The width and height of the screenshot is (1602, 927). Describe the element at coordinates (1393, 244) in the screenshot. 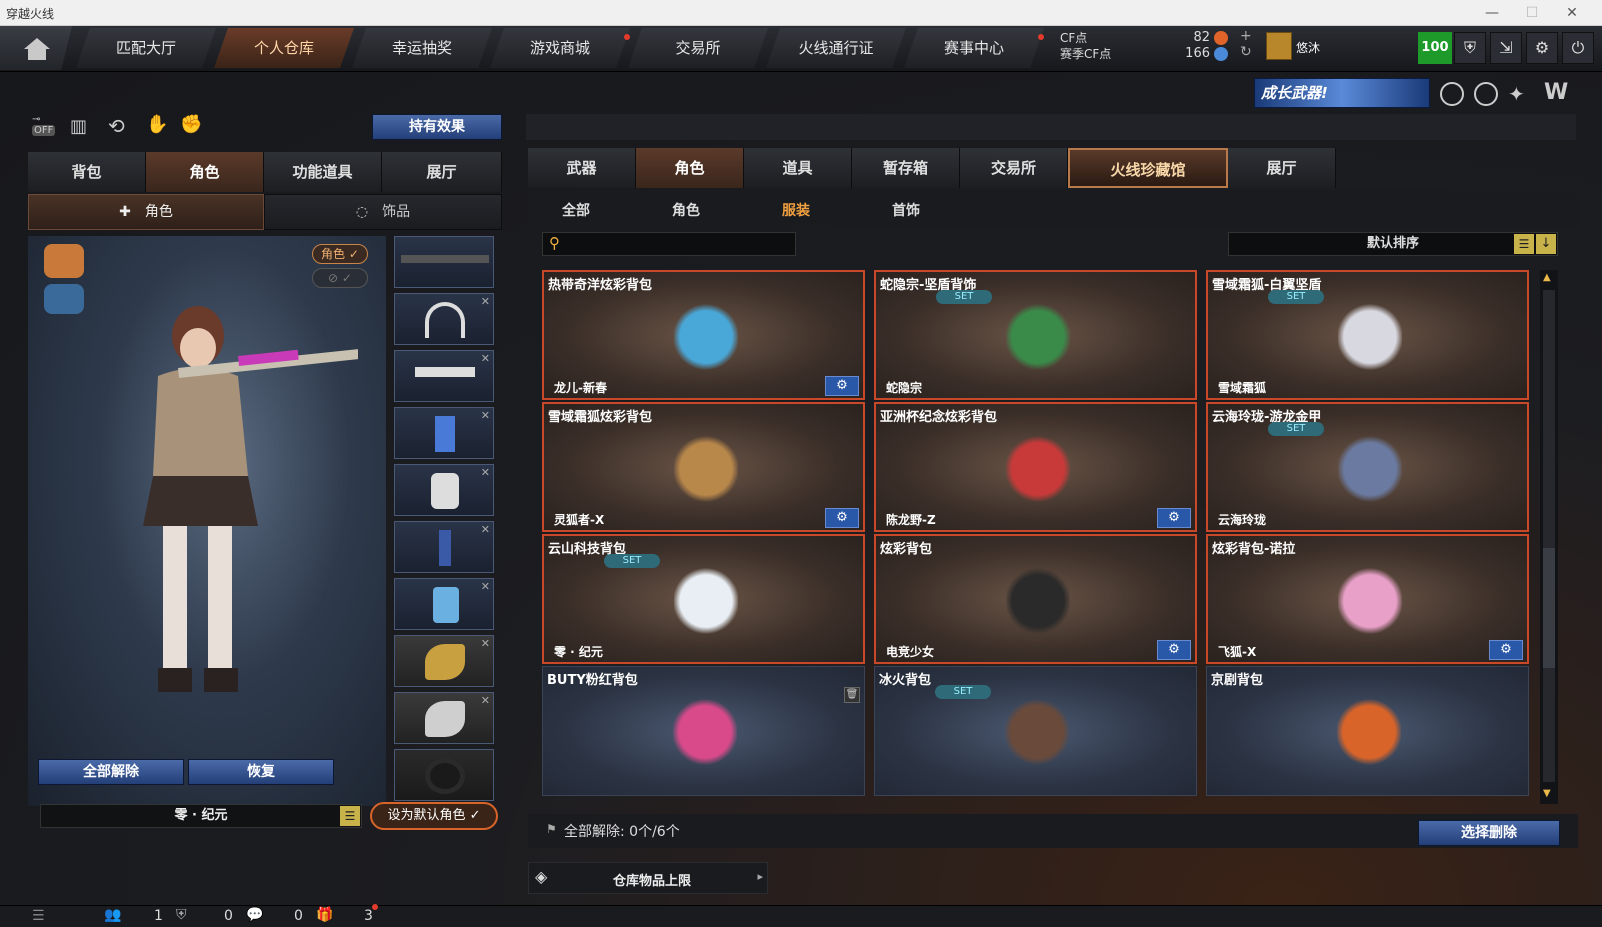

I see `sort-dropdown: 默认排序` at that location.